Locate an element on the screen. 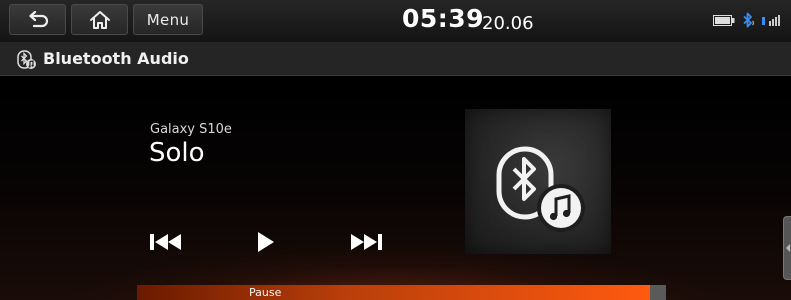  next-track-icon is located at coordinates (366, 242).